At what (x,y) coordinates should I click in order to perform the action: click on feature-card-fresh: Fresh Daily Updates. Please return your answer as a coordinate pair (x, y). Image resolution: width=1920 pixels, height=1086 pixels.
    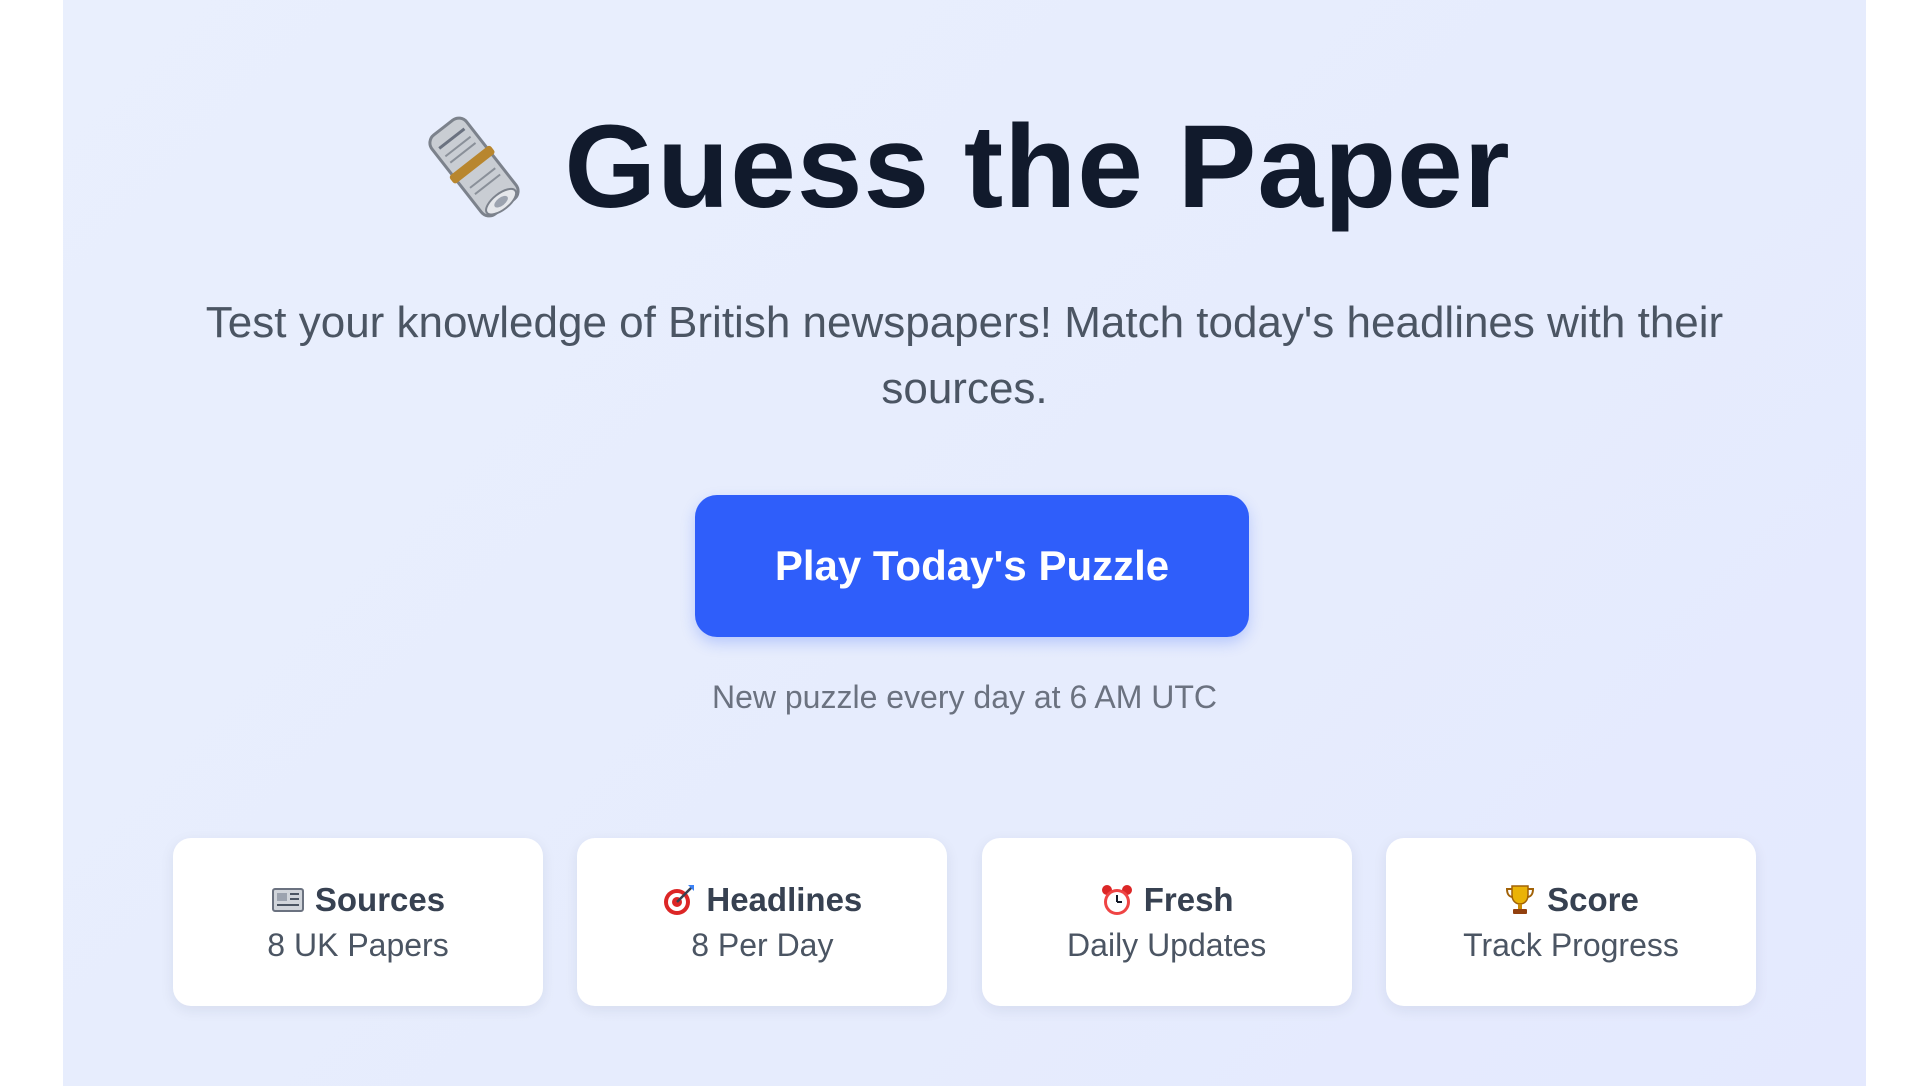
    Looking at the image, I should click on (1166, 922).